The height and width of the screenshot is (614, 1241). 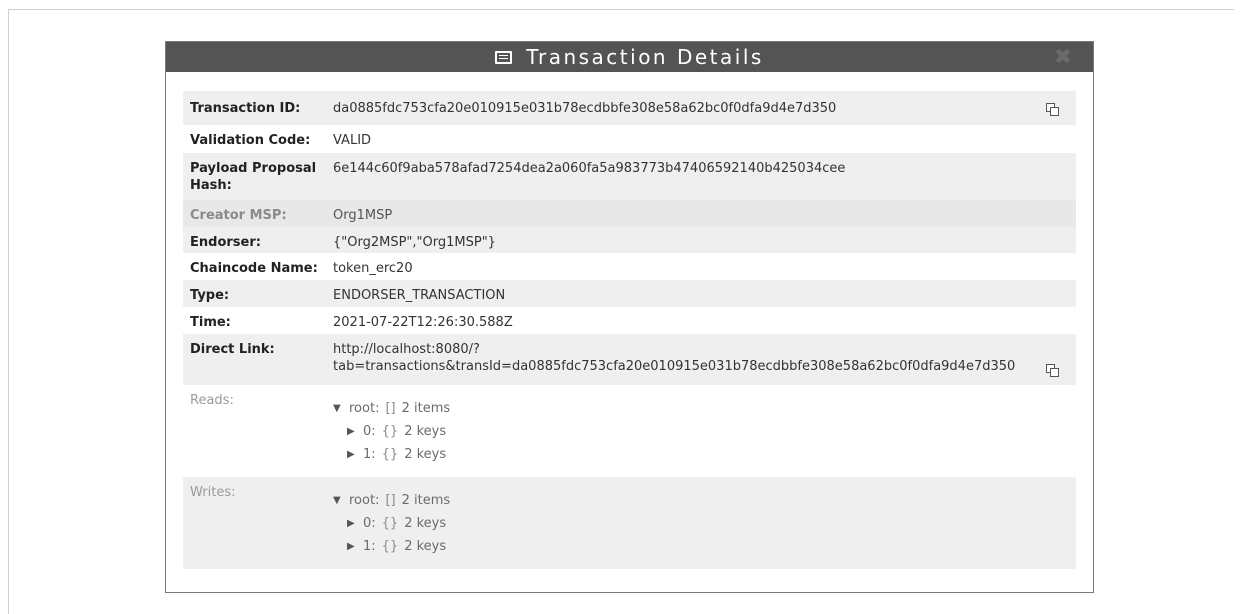 I want to click on modal-header: Transaction Details ✖, so click(x=629, y=57).